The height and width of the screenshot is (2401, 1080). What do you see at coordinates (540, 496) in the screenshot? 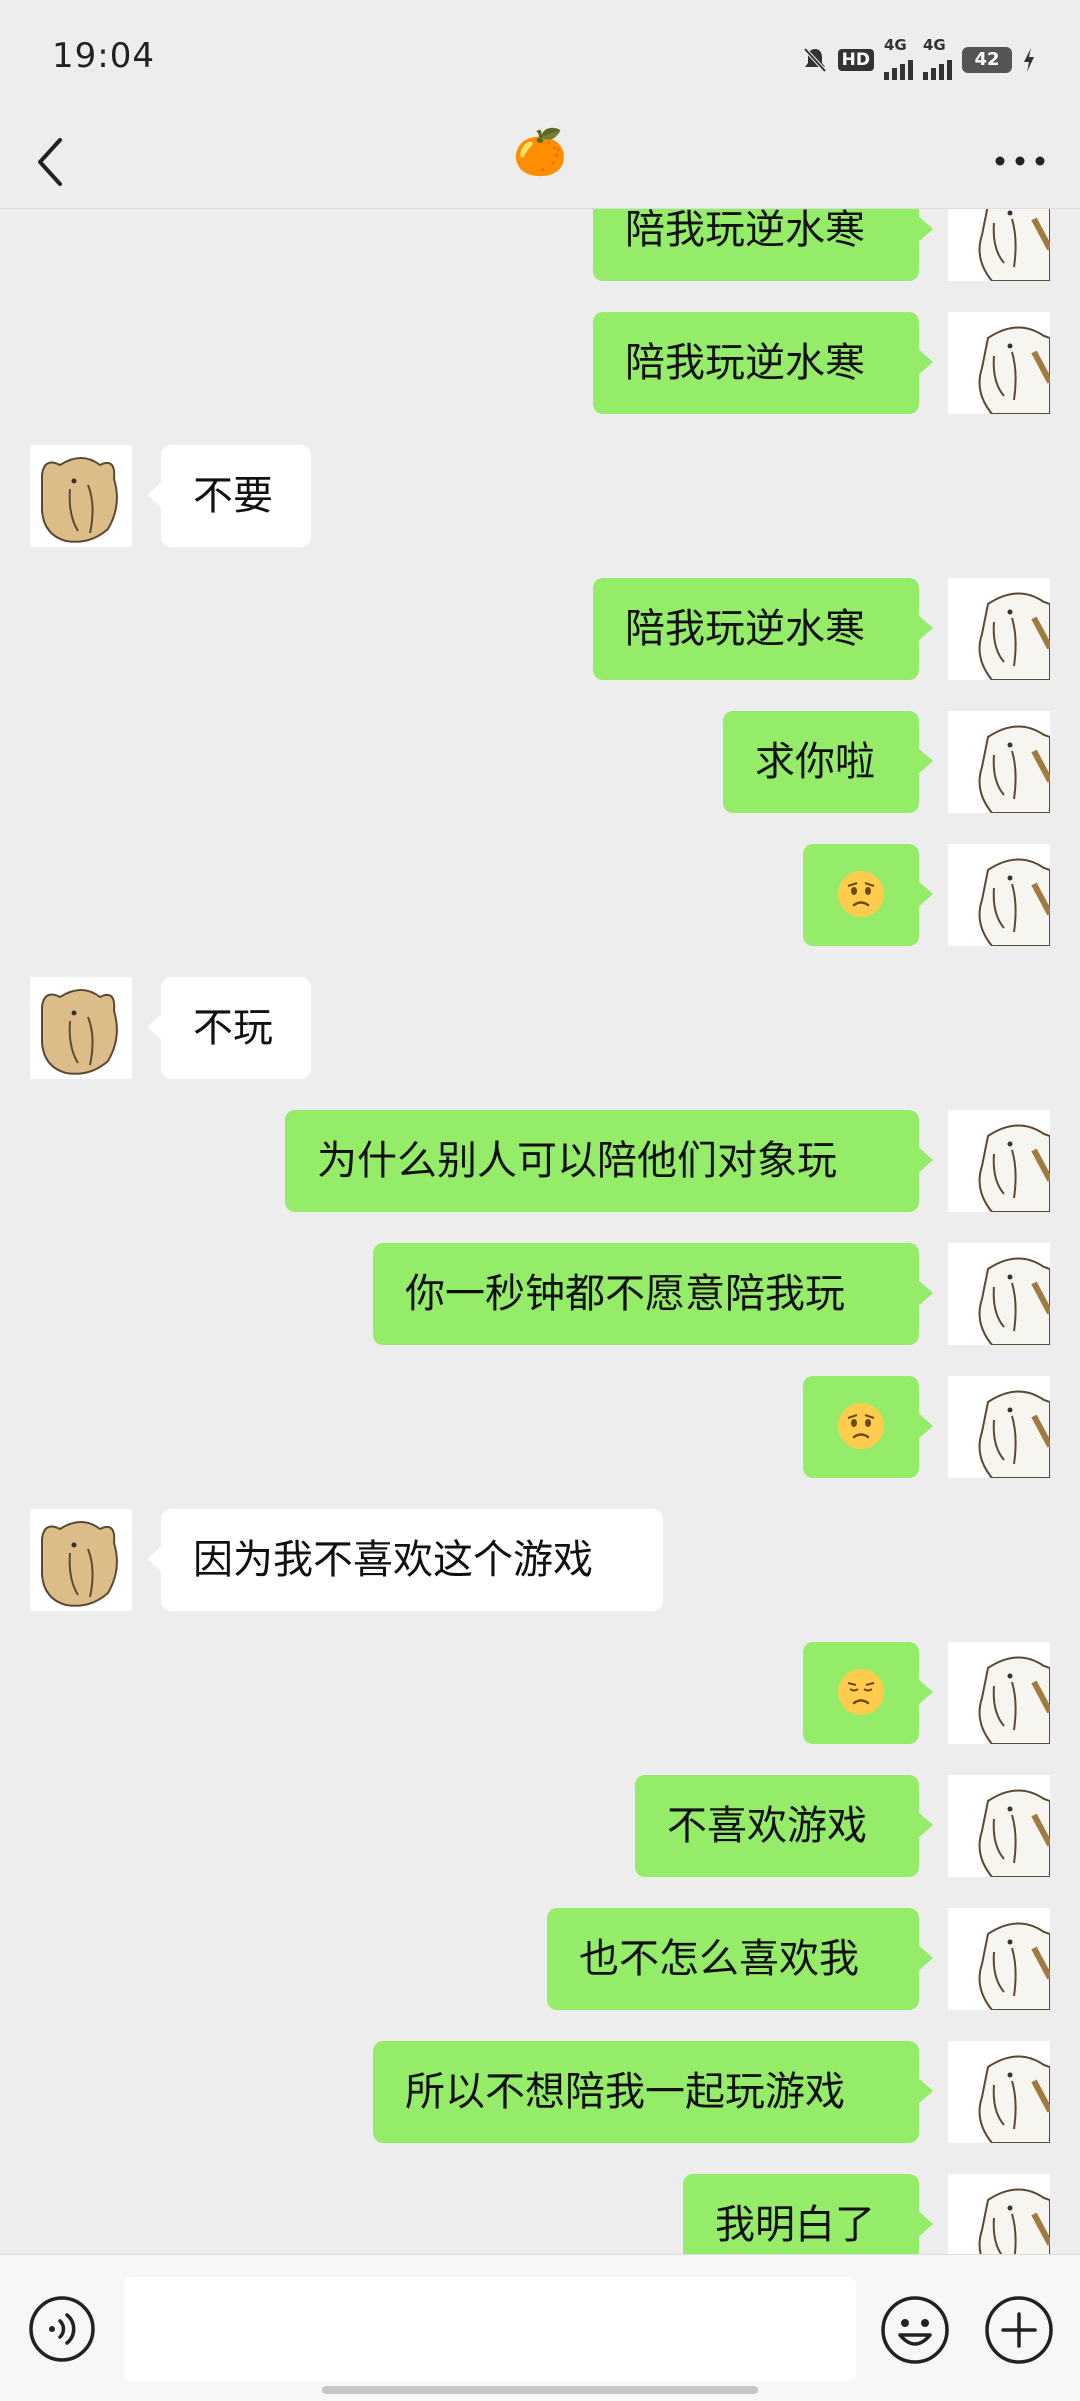
I see `incoming-message: 不要` at bounding box center [540, 496].